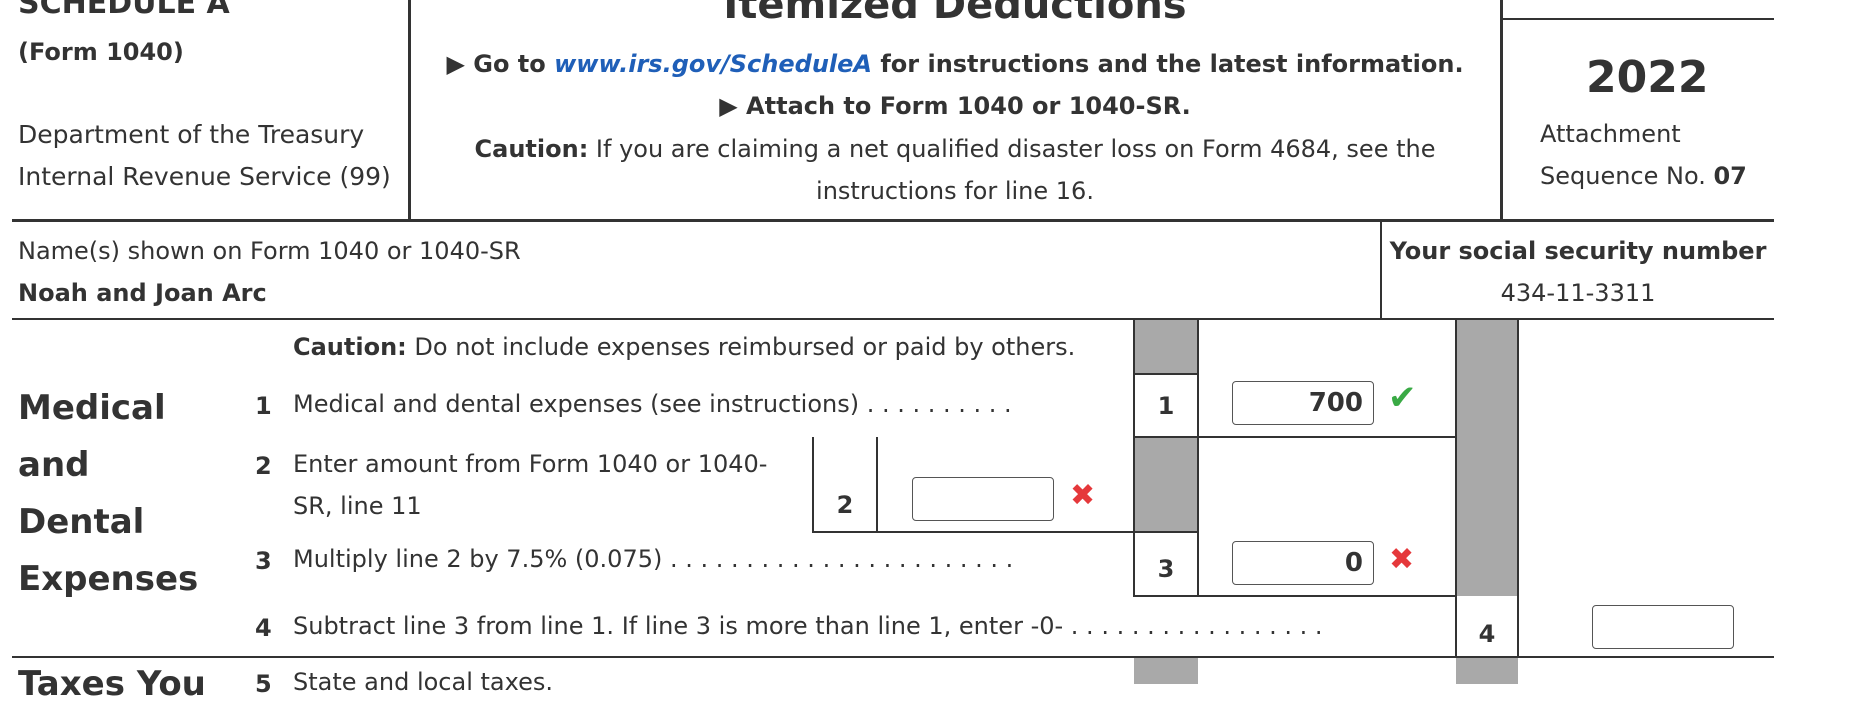 The height and width of the screenshot is (704, 1864). I want to click on form-title: Itemized Deductions, so click(955, 14).